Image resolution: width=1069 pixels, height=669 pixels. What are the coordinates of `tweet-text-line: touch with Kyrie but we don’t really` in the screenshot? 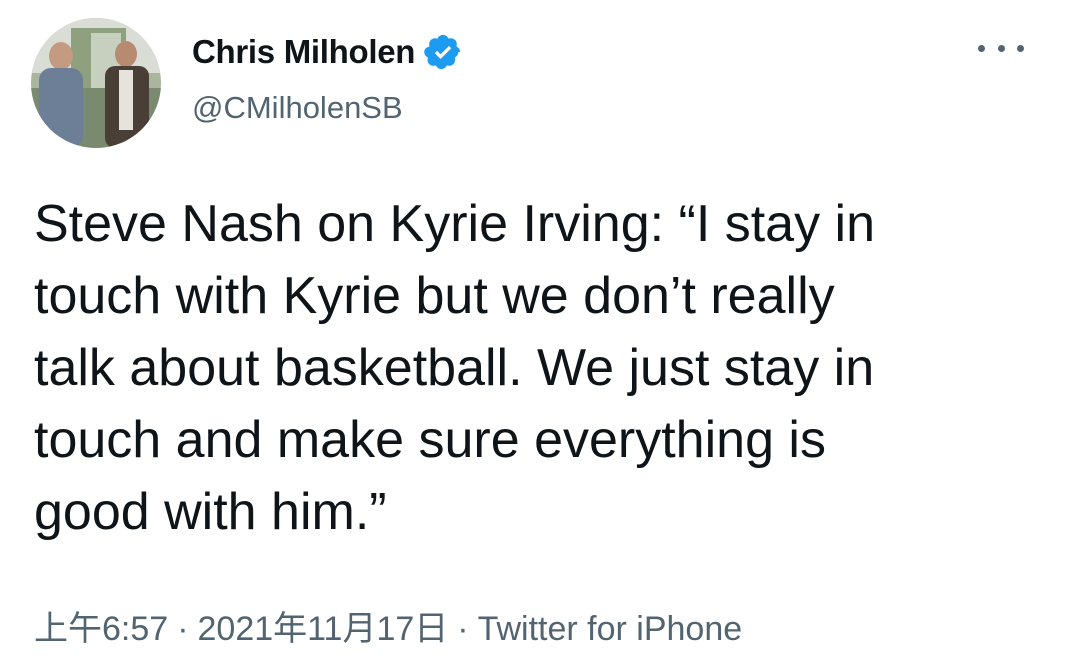 It's located at (434, 296).